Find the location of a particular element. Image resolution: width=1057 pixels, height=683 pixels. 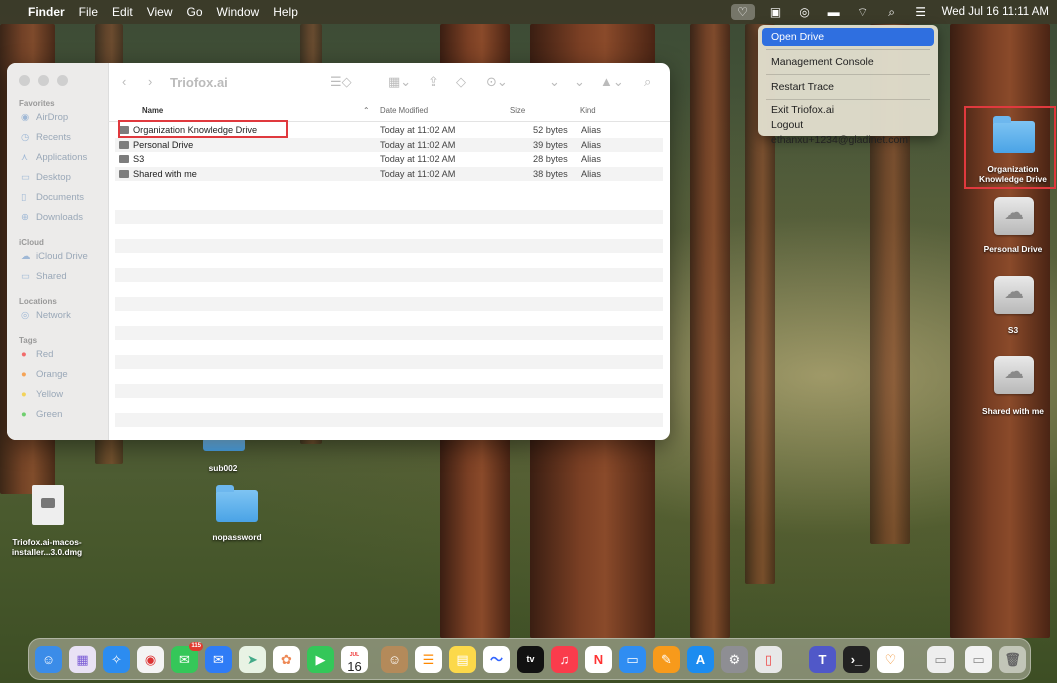

pages-app-icon: ✎ is located at coordinates (666, 659).